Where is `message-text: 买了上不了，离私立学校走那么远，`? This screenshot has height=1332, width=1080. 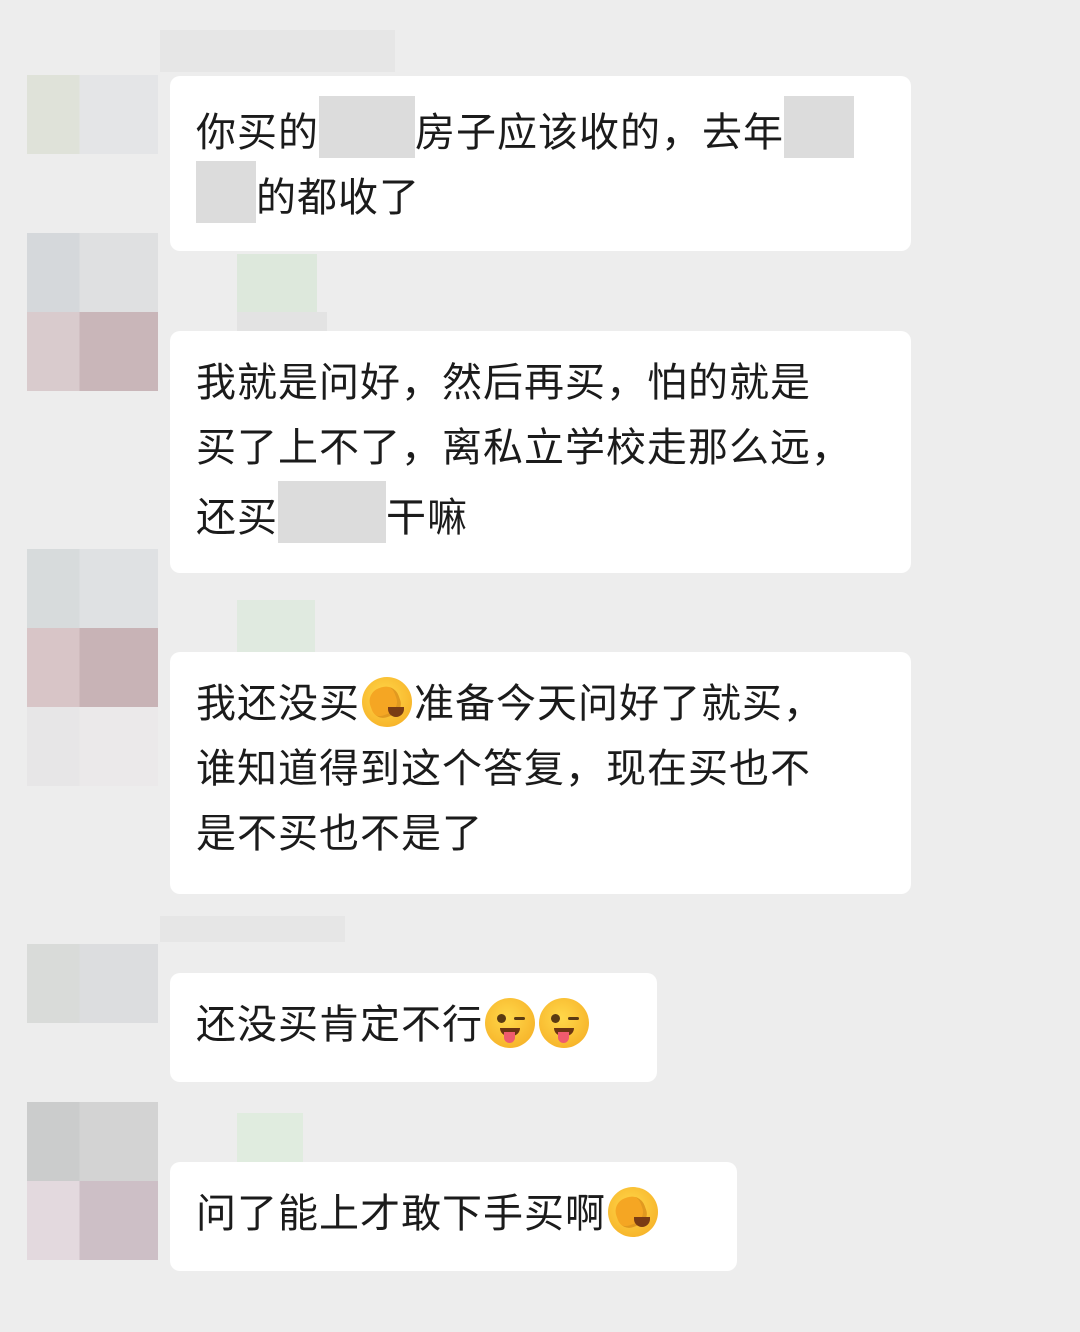
message-text: 买了上不了，离私立学校走那么远， is located at coordinates (524, 448).